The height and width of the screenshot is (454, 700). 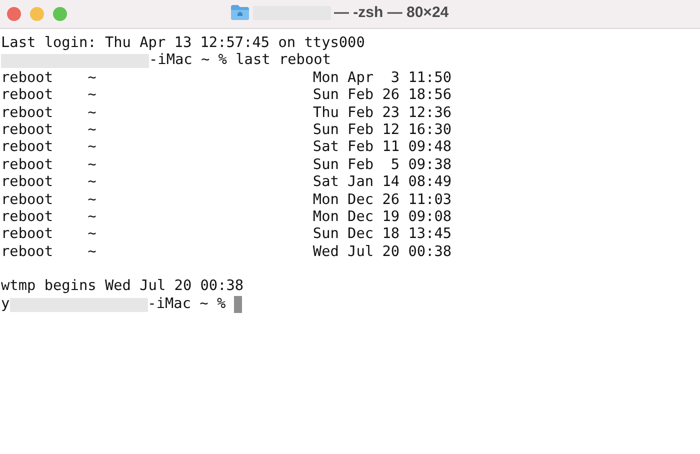 What do you see at coordinates (37, 14) in the screenshot?
I see `minimize-button` at bounding box center [37, 14].